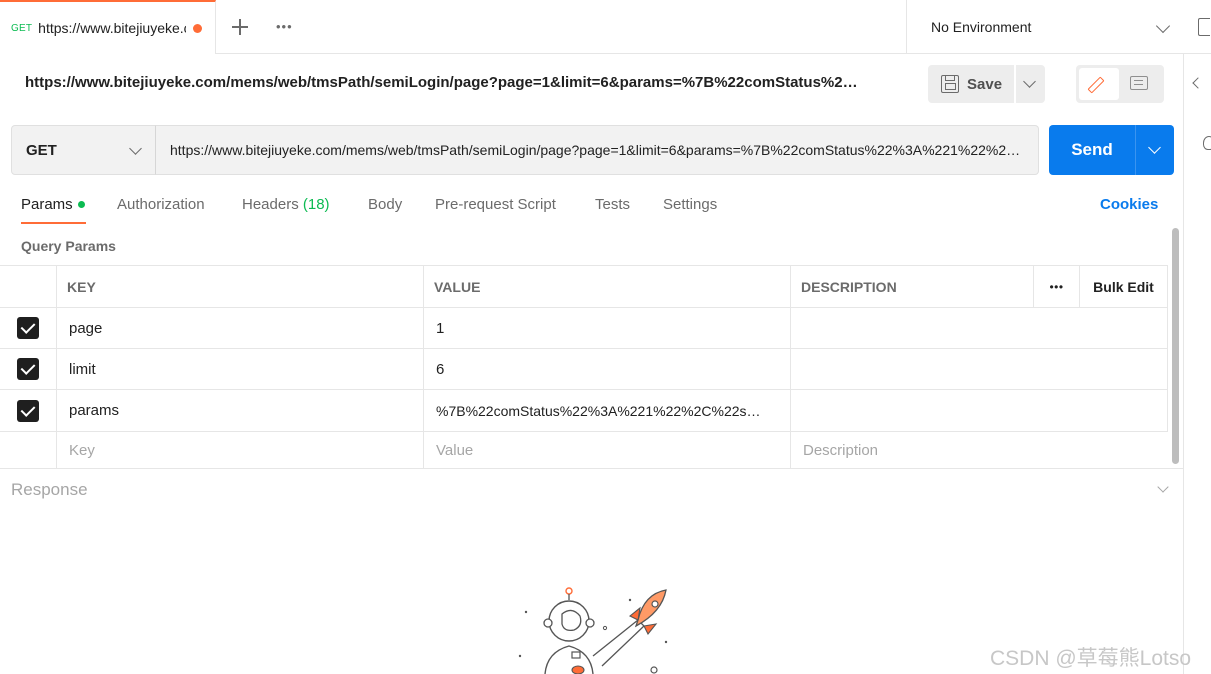  Describe the element at coordinates (1154, 150) in the screenshot. I see `send-options-dropdown` at that location.